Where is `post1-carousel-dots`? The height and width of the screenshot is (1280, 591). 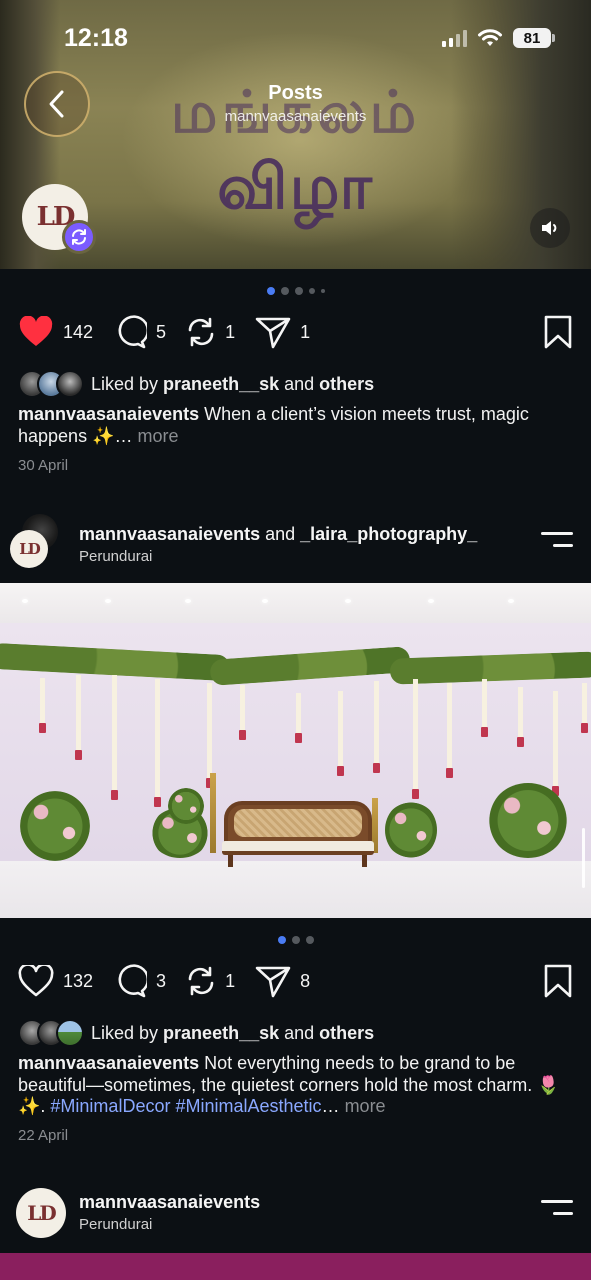
post1-carousel-dots is located at coordinates (295, 291).